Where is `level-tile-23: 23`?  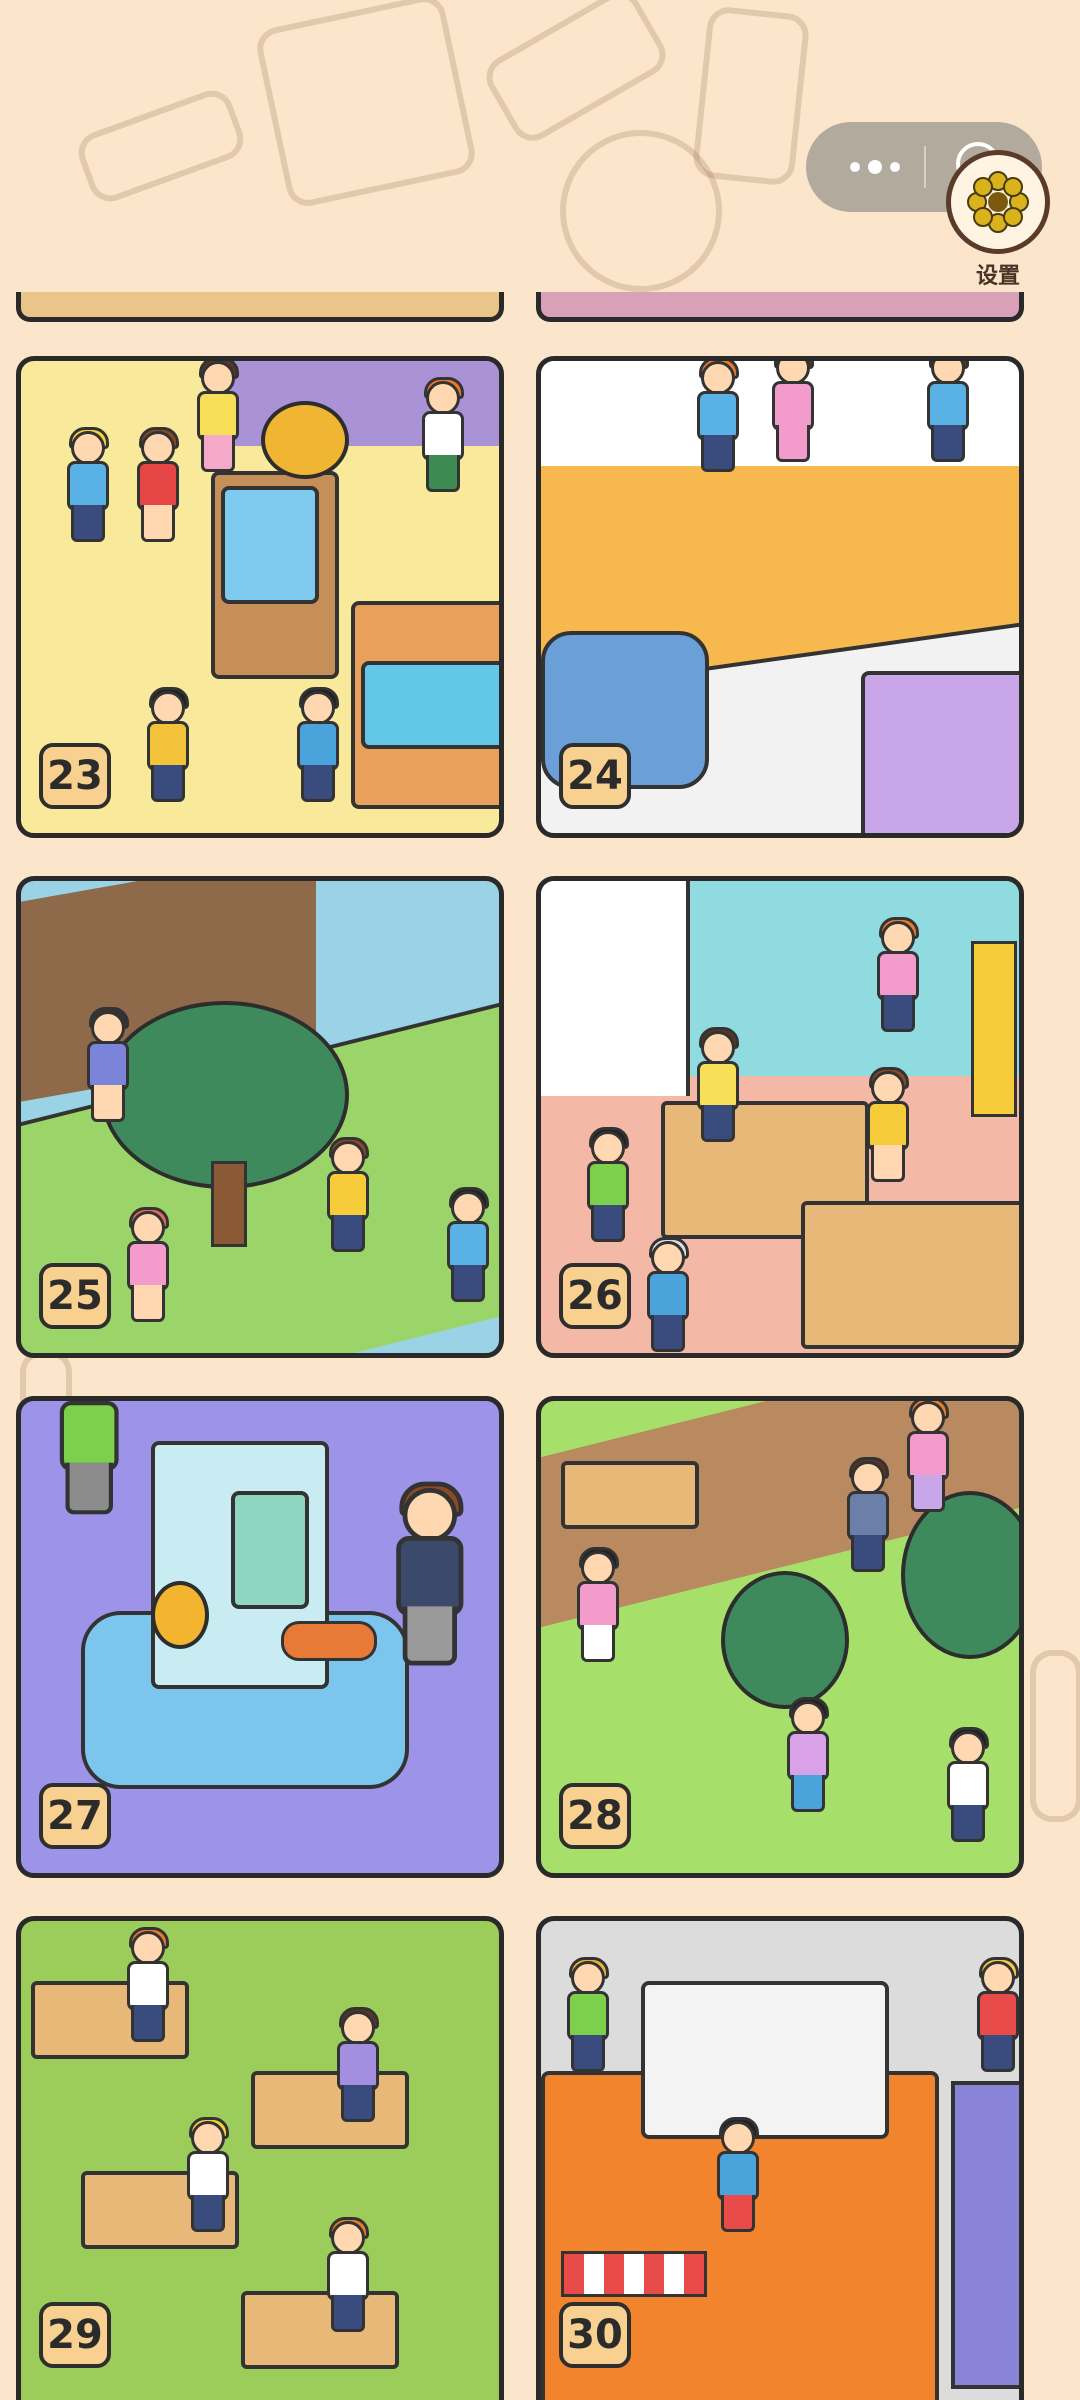 level-tile-23: 23 is located at coordinates (260, 597).